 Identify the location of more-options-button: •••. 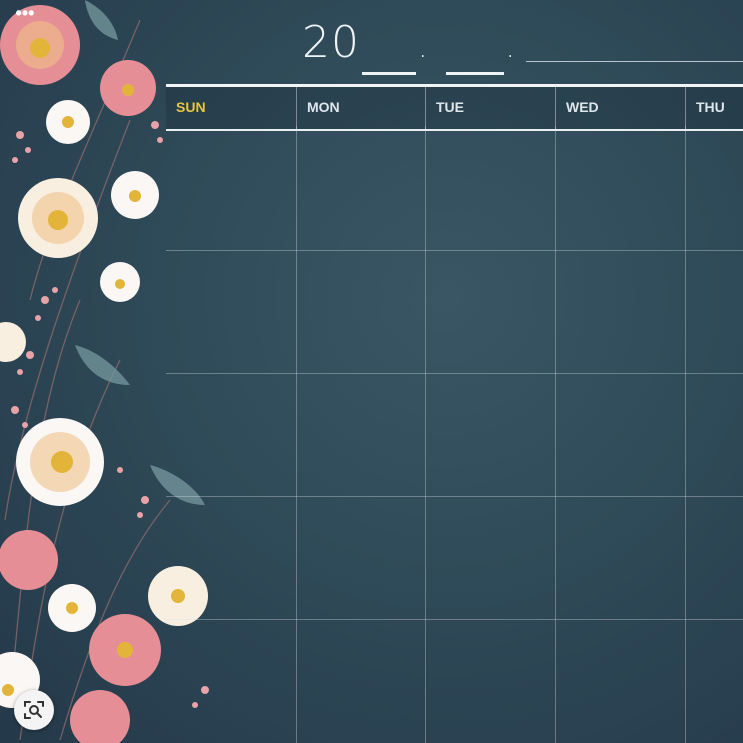
(25, 14).